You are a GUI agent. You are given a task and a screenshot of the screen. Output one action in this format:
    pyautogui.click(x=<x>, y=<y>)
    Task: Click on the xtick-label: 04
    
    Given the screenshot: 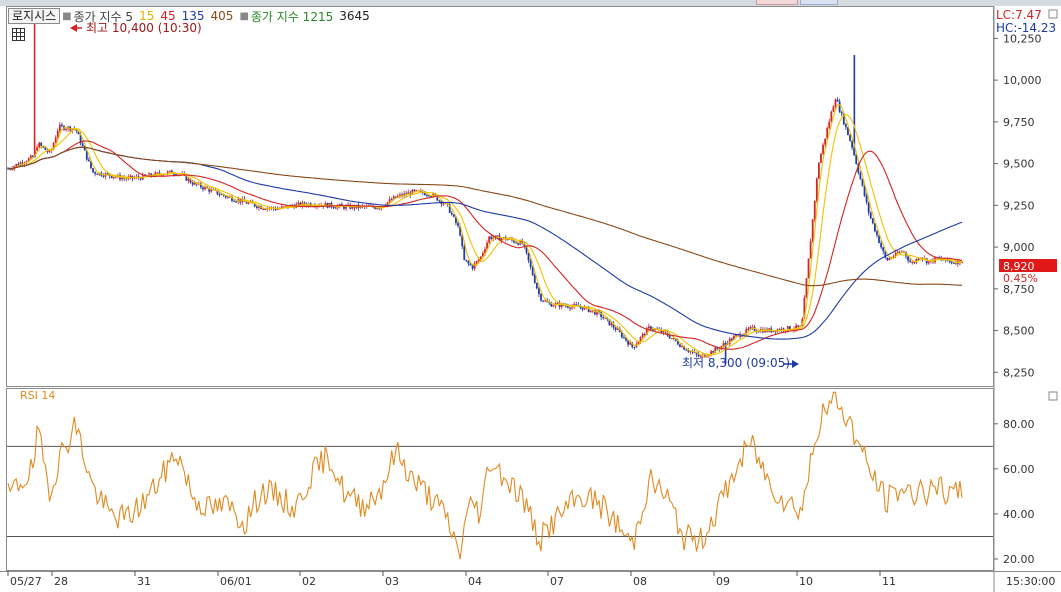 What is the action you would take?
    pyautogui.click(x=475, y=581)
    